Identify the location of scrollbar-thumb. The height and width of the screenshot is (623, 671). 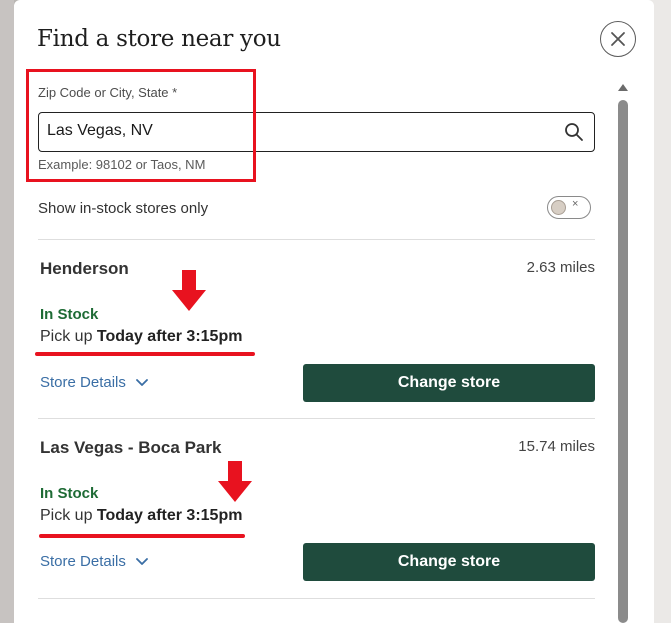
(623, 361).